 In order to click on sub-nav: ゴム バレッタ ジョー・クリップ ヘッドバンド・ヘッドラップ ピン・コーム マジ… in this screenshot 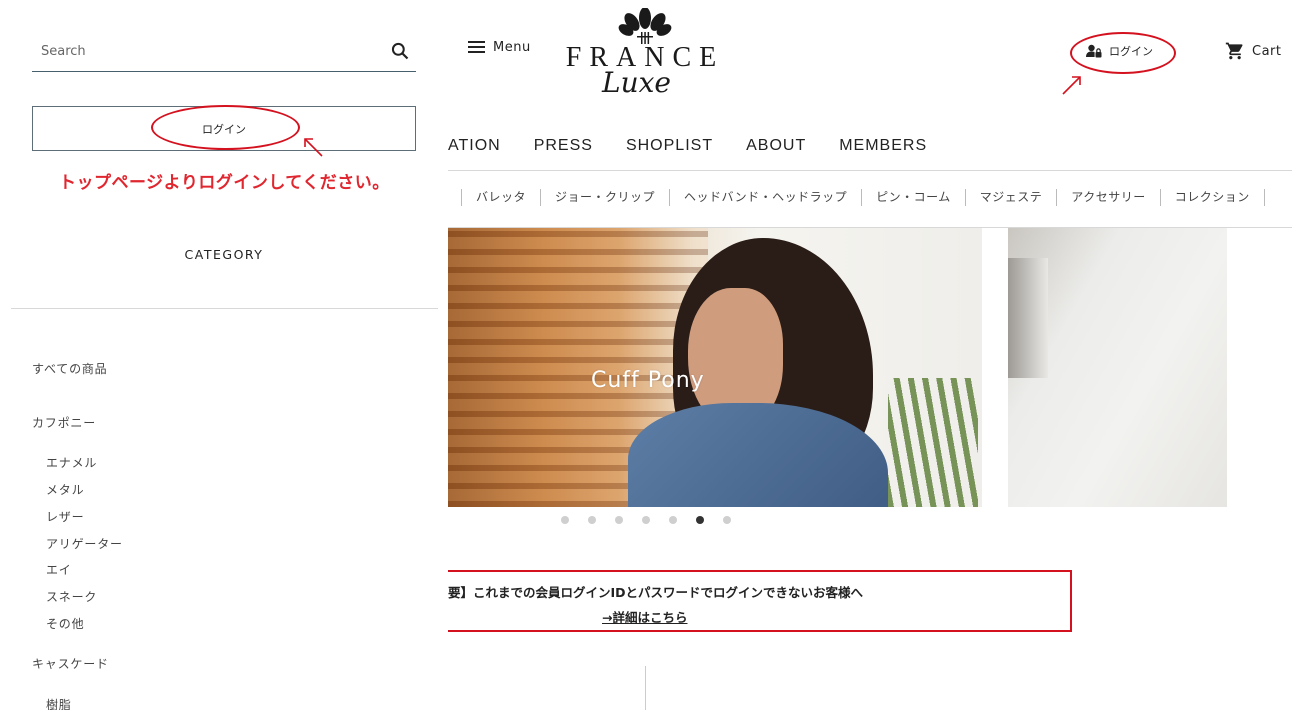, I will do `click(856, 197)`.